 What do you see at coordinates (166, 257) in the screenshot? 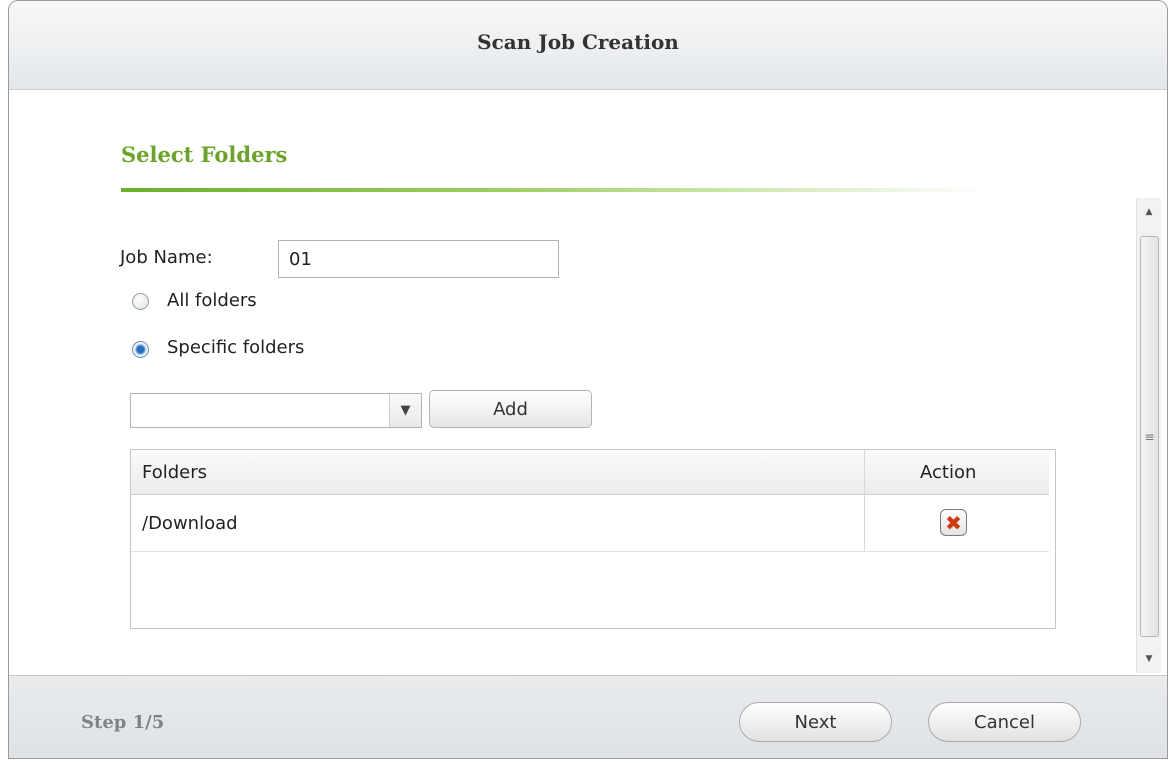
I see `job-name-label: Job Name:` at bounding box center [166, 257].